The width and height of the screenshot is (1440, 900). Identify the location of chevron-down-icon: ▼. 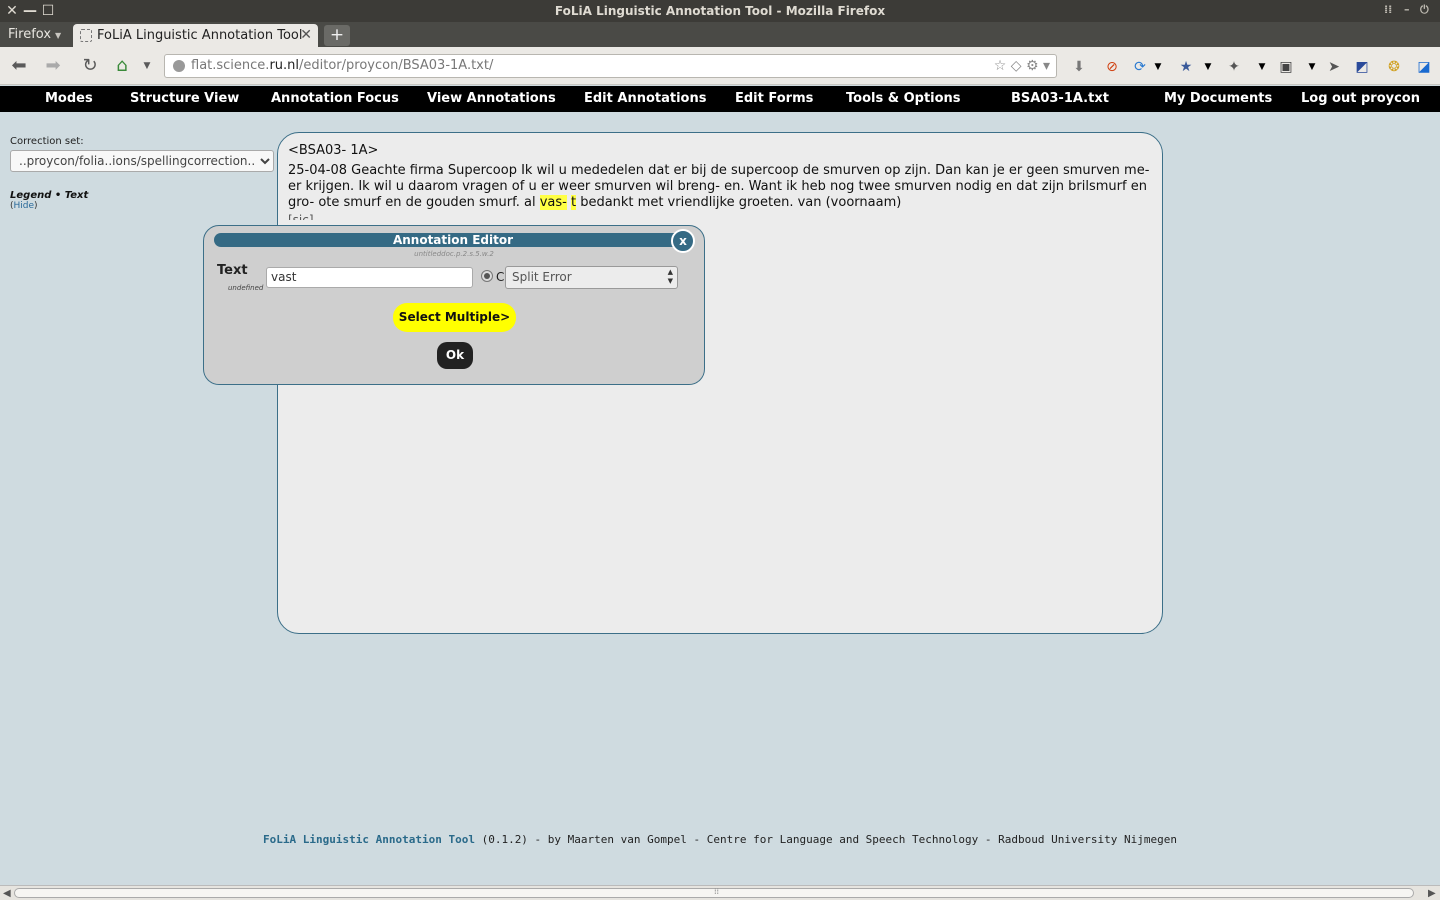
(58, 35).